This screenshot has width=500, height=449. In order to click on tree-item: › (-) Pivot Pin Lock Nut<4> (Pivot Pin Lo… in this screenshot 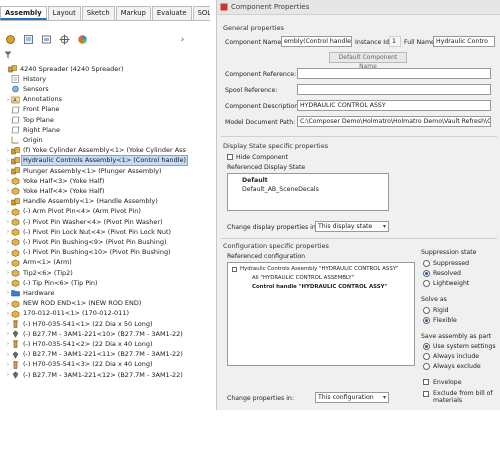, I will do `click(105, 232)`.